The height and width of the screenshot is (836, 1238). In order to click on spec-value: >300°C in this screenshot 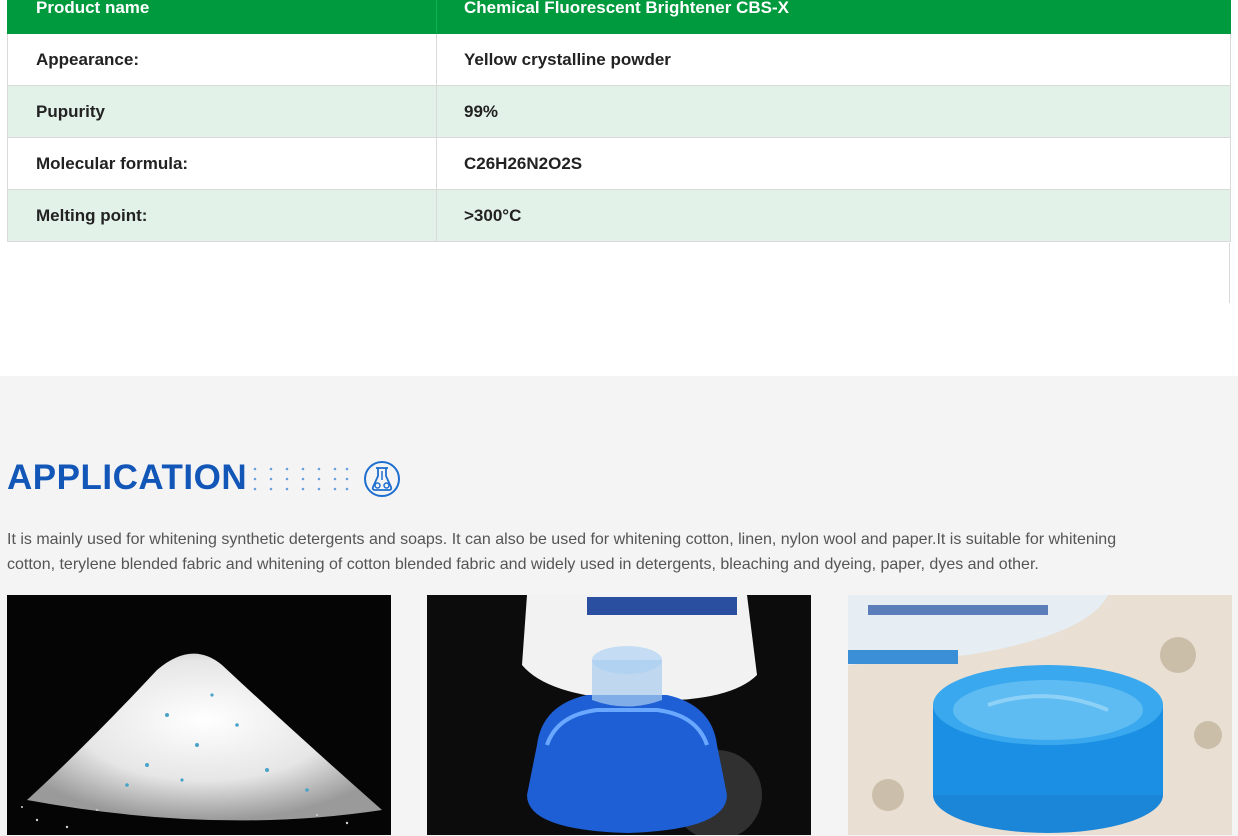, I will do `click(493, 215)`.